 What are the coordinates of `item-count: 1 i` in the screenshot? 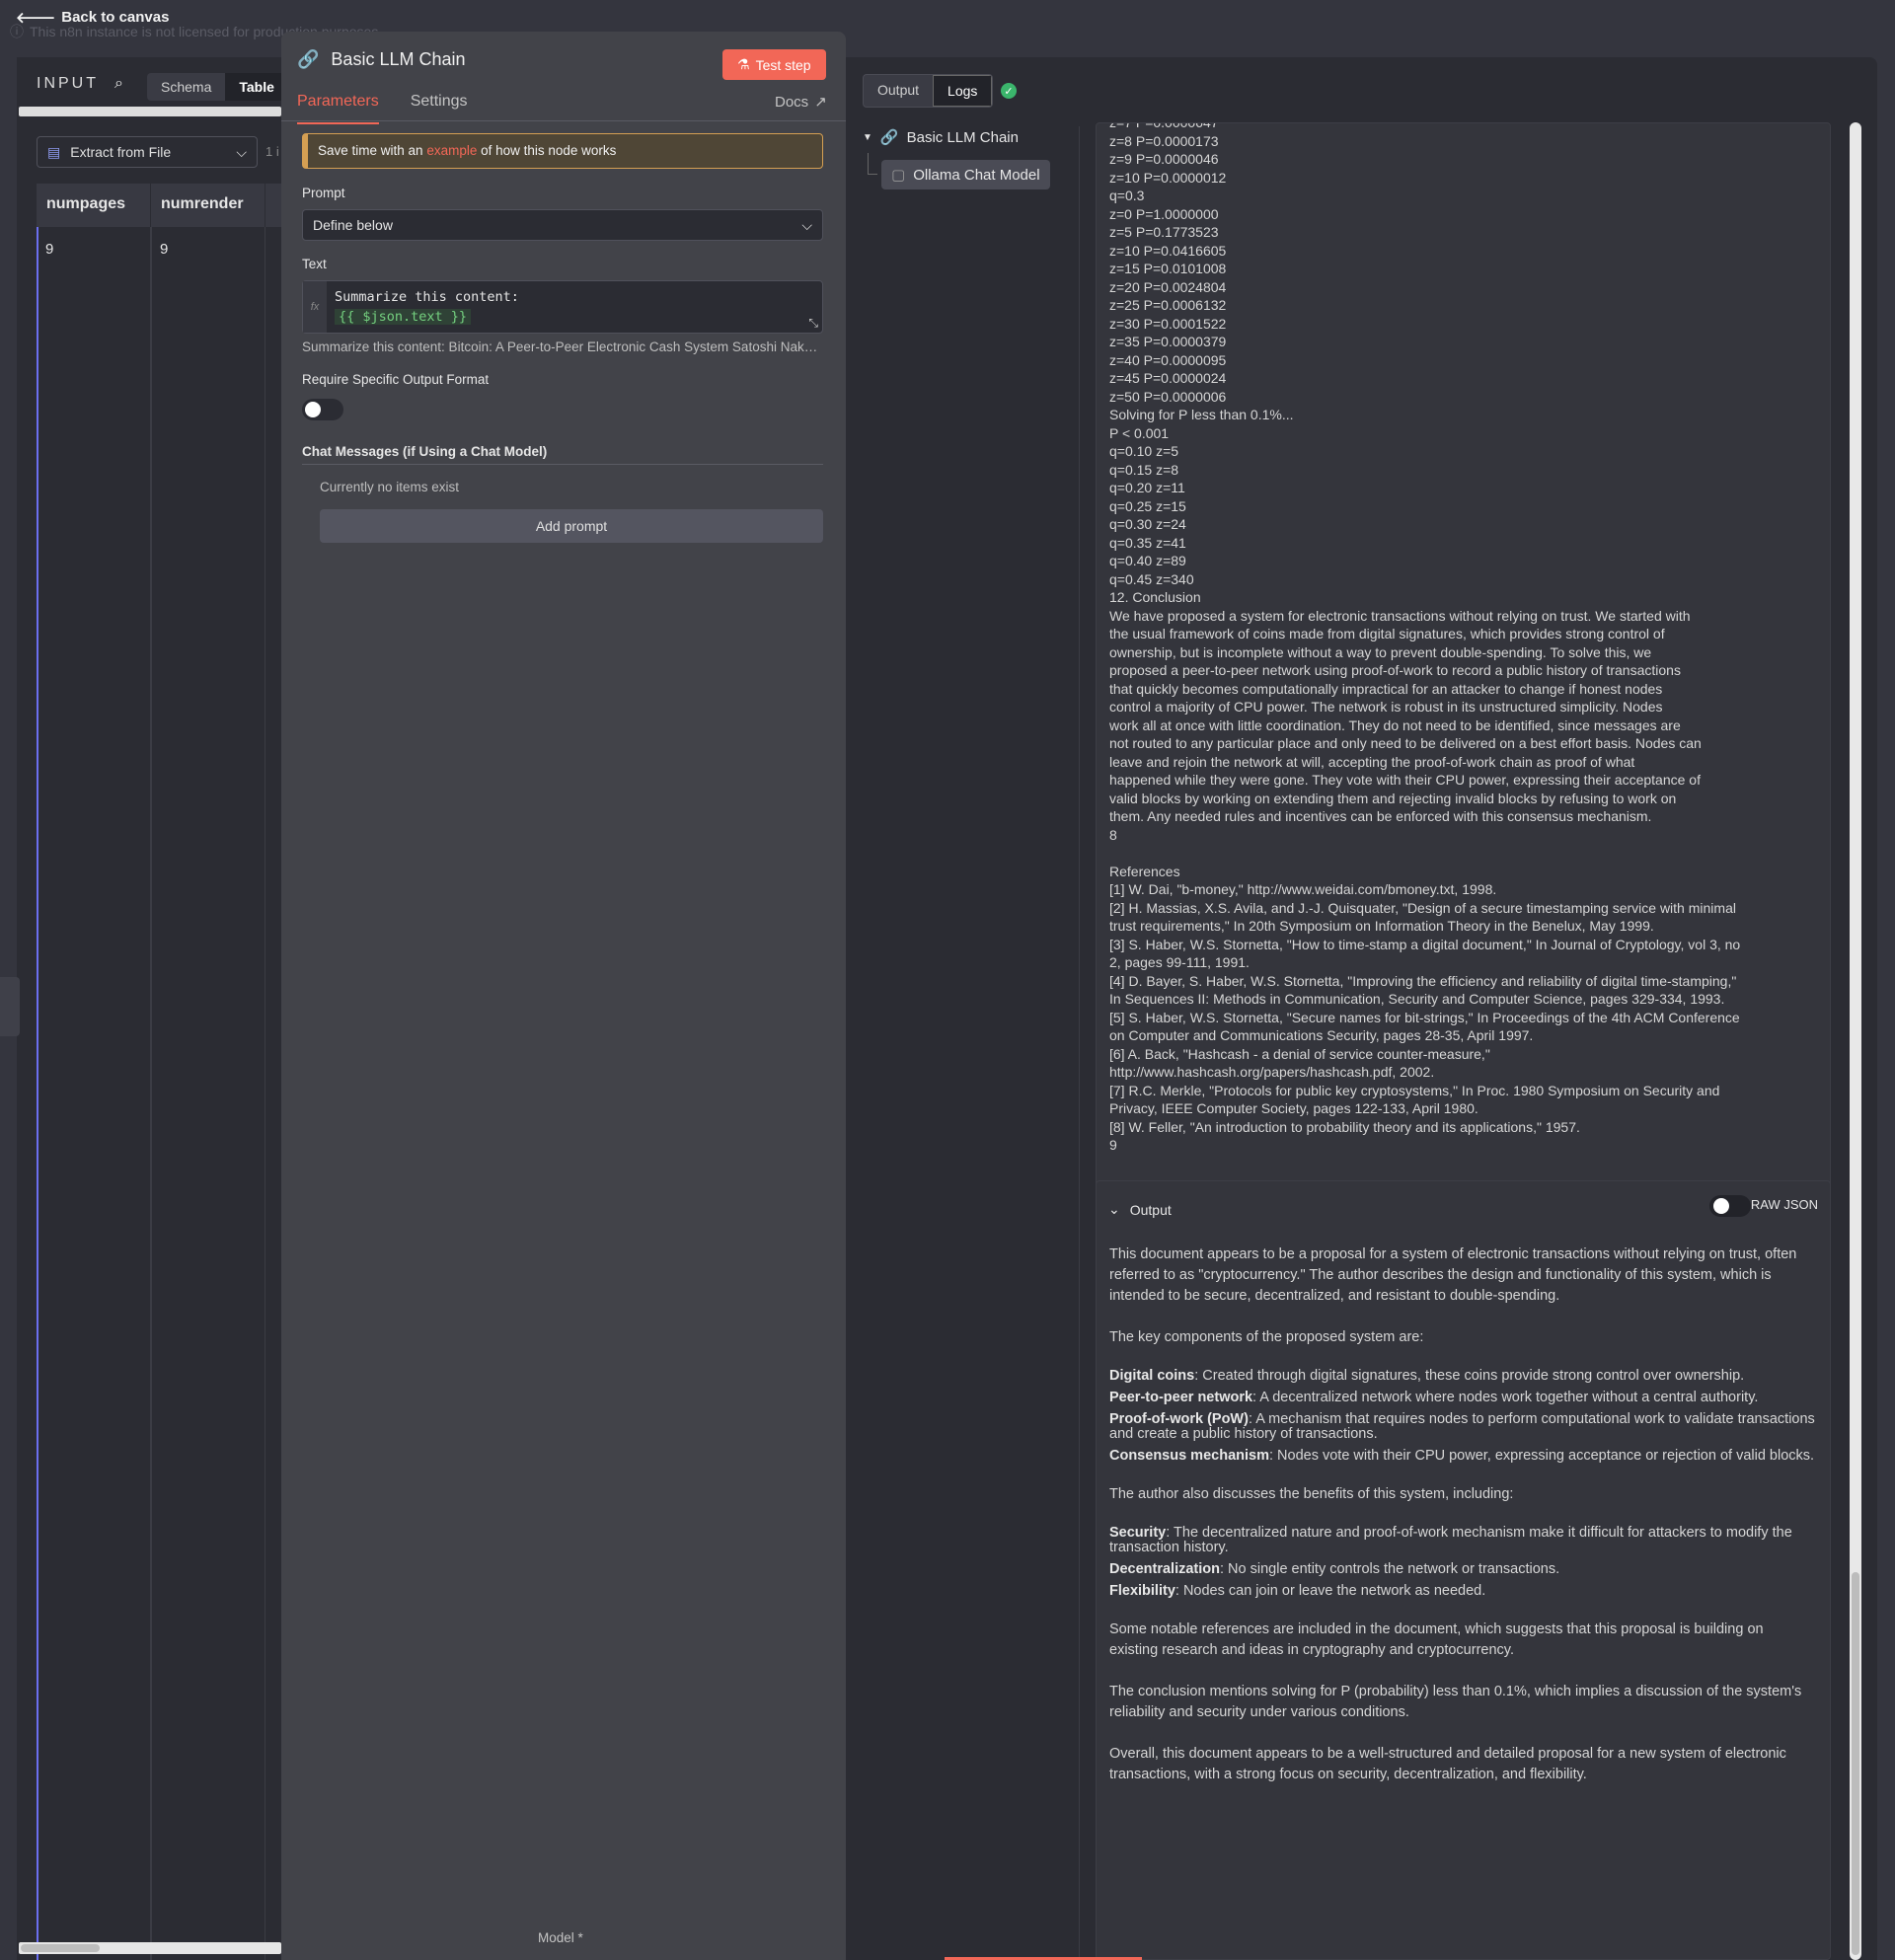 It's located at (272, 151).